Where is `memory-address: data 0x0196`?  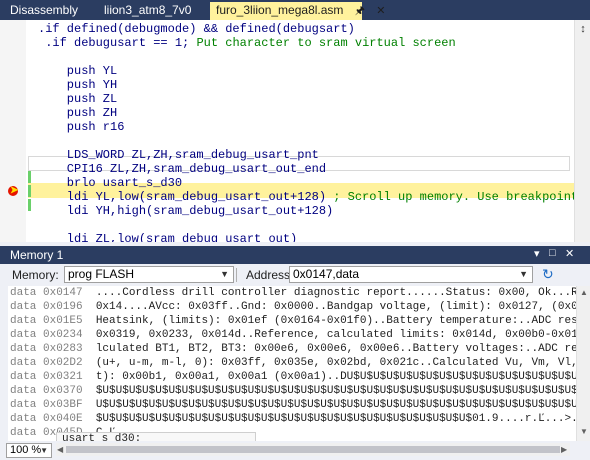 memory-address: data 0x0196 is located at coordinates (46, 307).